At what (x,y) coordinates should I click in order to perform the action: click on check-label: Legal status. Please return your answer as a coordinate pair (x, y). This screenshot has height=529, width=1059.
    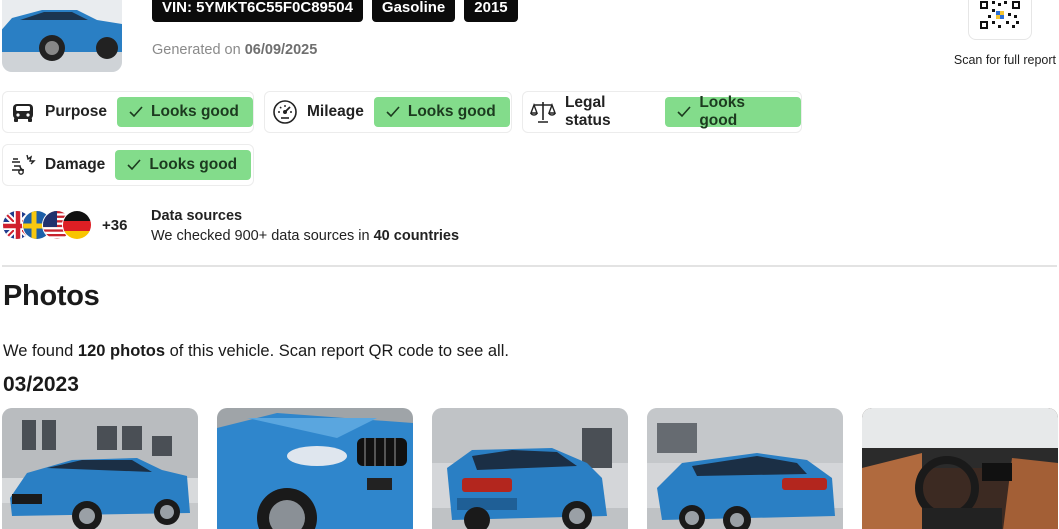
    Looking at the image, I should click on (587, 111).